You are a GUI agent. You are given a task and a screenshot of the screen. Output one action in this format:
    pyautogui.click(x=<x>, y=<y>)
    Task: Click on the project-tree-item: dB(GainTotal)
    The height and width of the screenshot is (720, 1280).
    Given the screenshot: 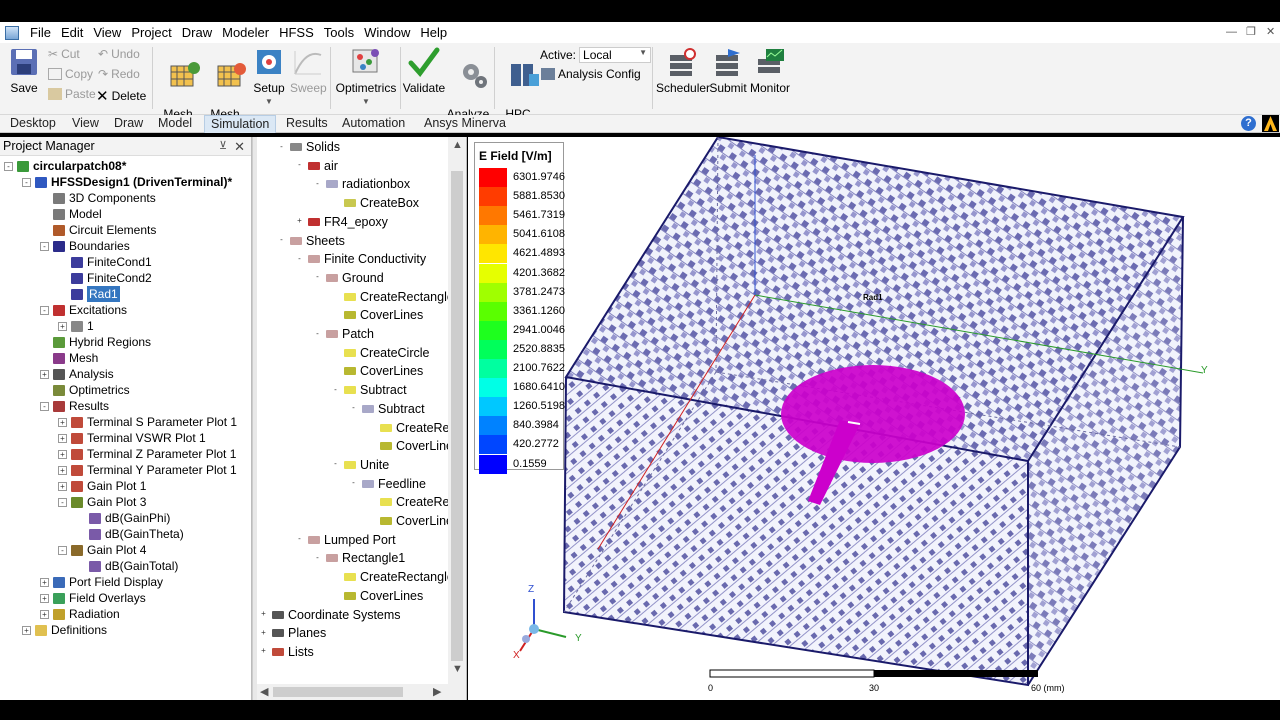 What is the action you would take?
    pyautogui.click(x=127, y=566)
    